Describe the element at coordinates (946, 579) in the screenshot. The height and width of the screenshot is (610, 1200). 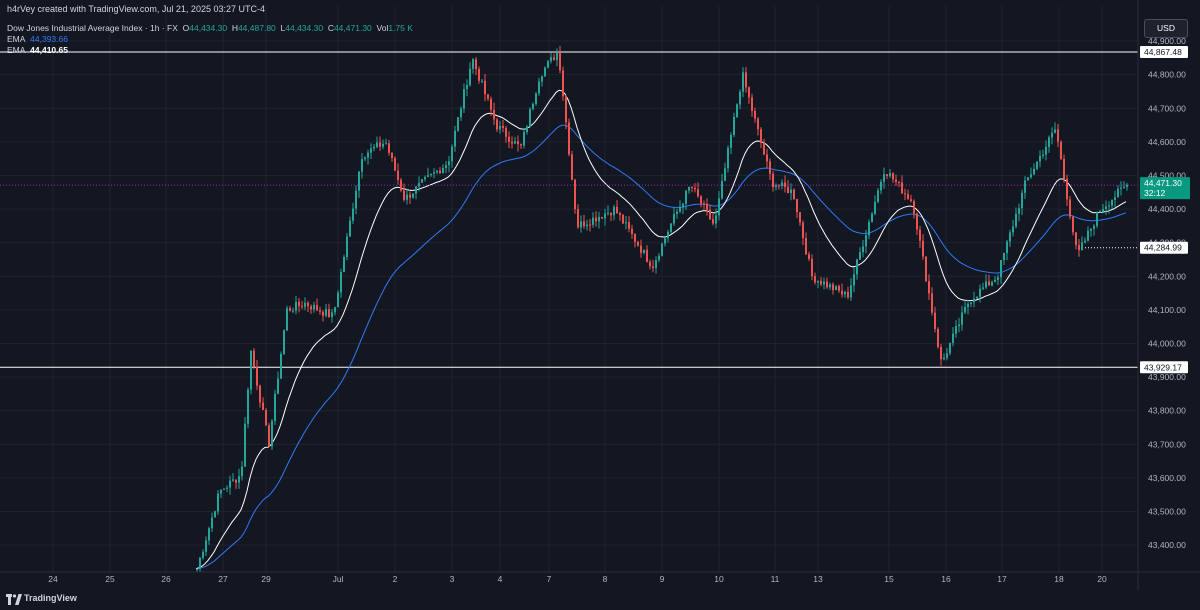
I see `x-tick-label: 16` at that location.